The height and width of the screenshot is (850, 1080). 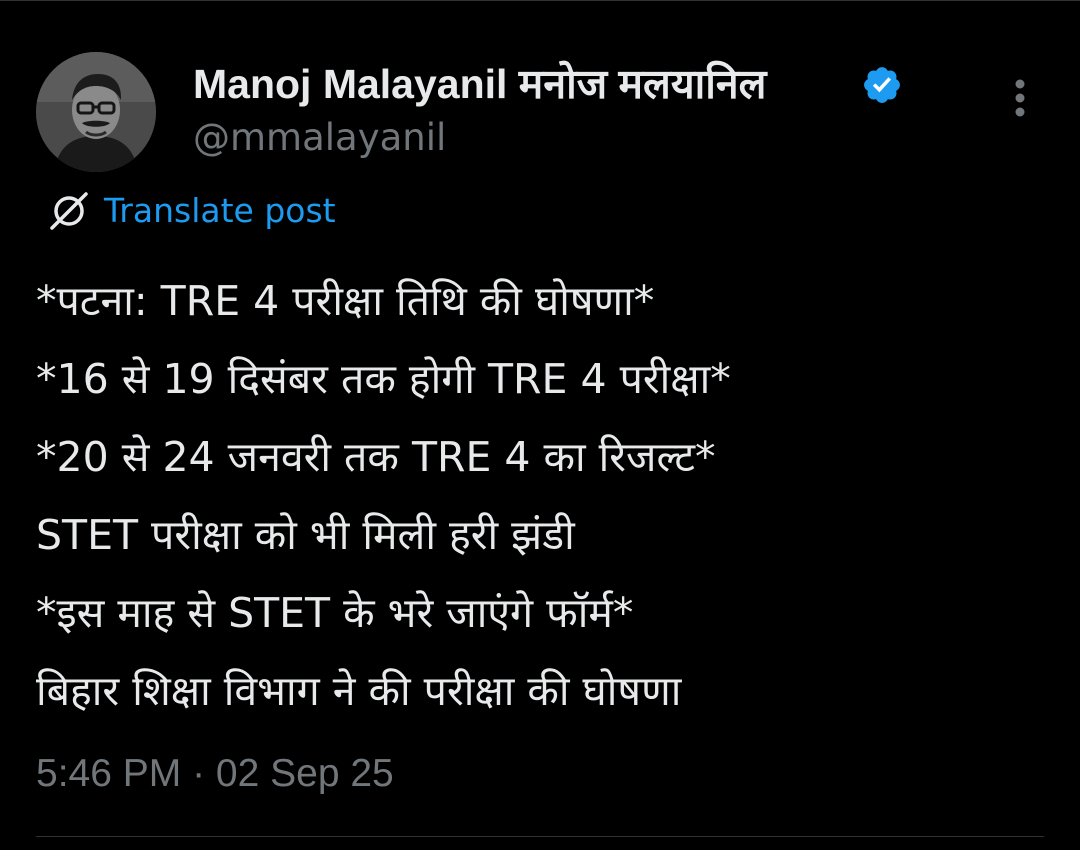 What do you see at coordinates (376, 457) in the screenshot?
I see `post-text-line: *20 से 24 जनवरी तक TRE 4 का रिजल्ट*` at bounding box center [376, 457].